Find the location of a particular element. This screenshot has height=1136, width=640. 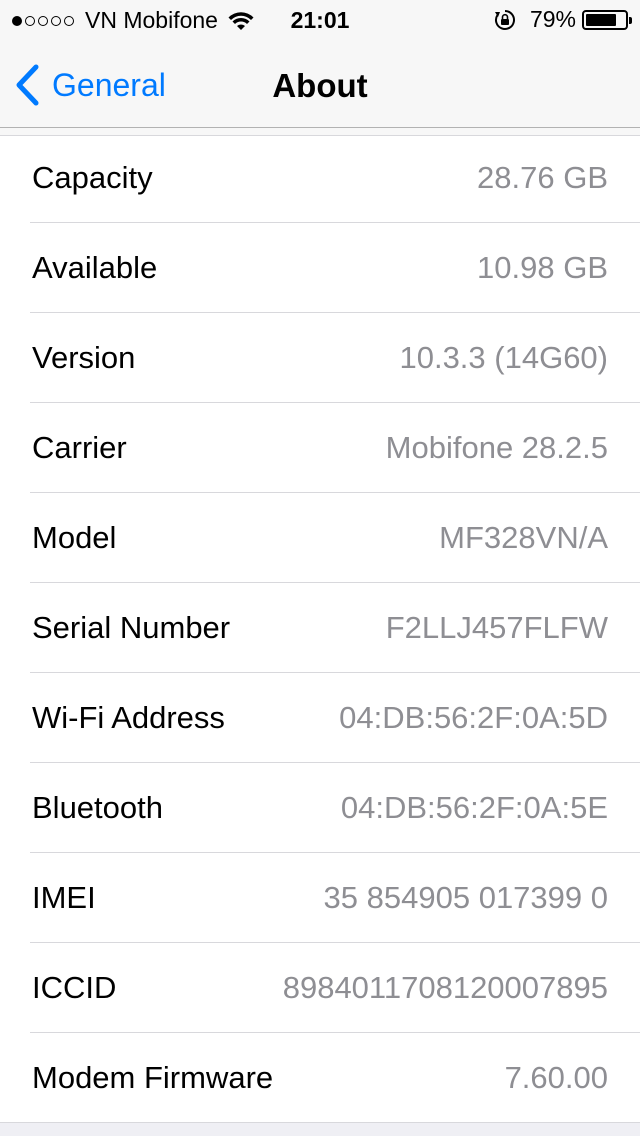

table-row: Wi-Fi Address 04:DB:56:2F:0A:5D is located at coordinates (320, 718).